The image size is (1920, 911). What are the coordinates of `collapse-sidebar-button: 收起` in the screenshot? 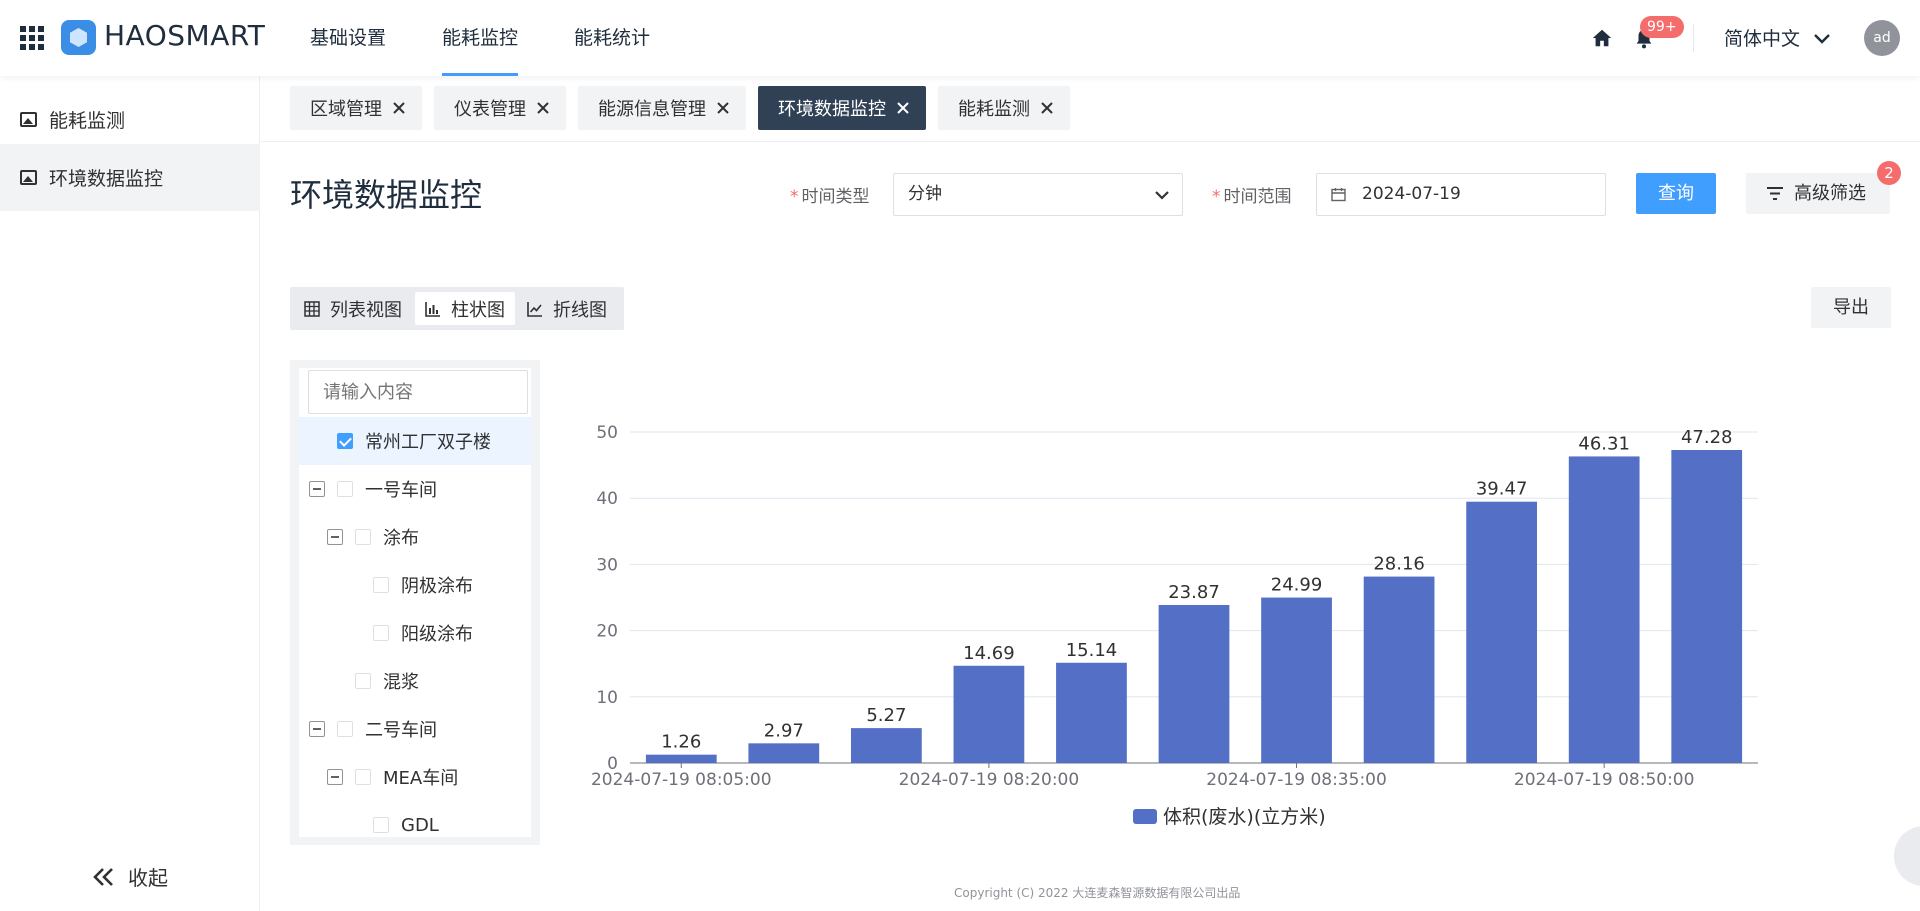 It's located at (130, 876).